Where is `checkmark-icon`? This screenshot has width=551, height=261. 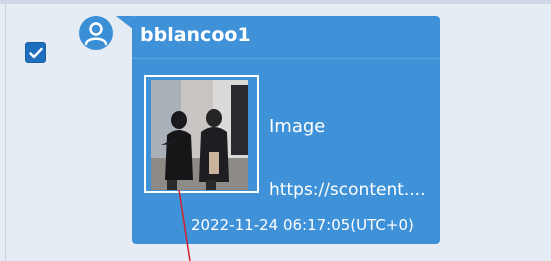 checkmark-icon is located at coordinates (36, 53).